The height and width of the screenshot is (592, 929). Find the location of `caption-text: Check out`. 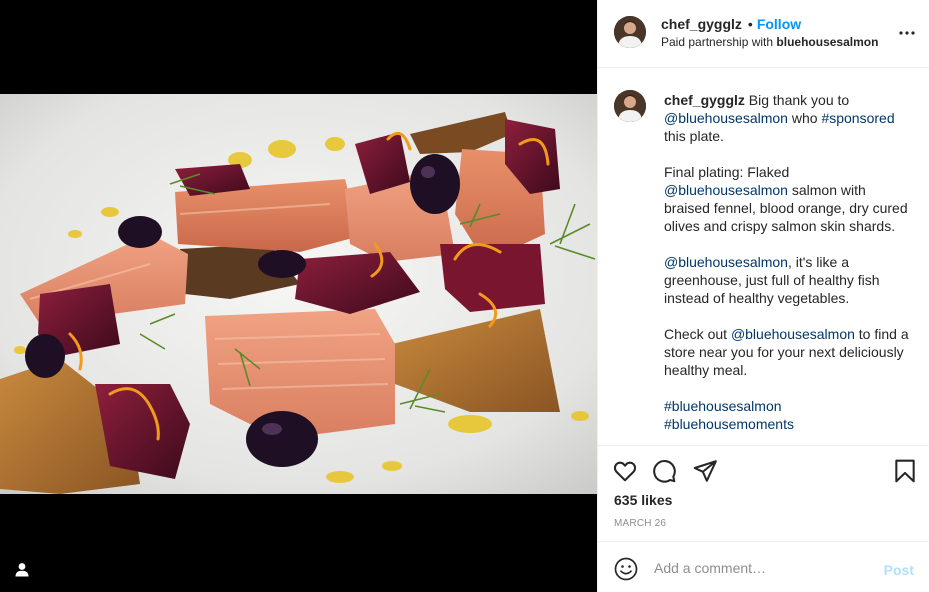

caption-text: Check out is located at coordinates (697, 334).